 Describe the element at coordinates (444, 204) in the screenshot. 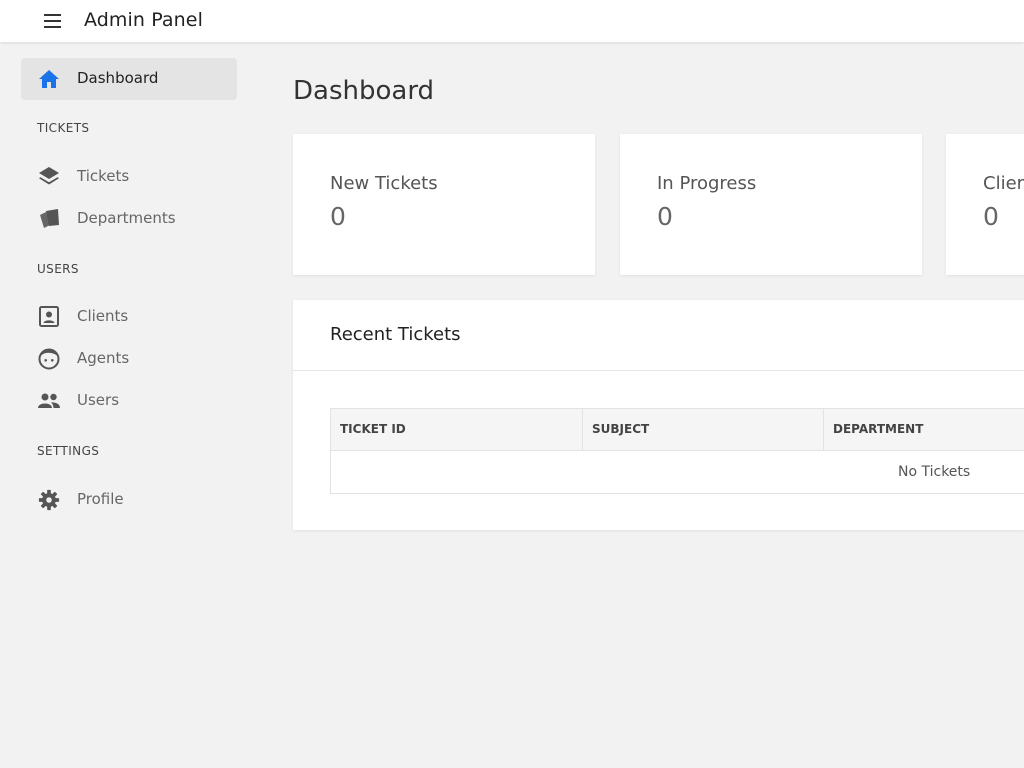

I see `stat-card-new-tickets: New Tickets 0` at that location.